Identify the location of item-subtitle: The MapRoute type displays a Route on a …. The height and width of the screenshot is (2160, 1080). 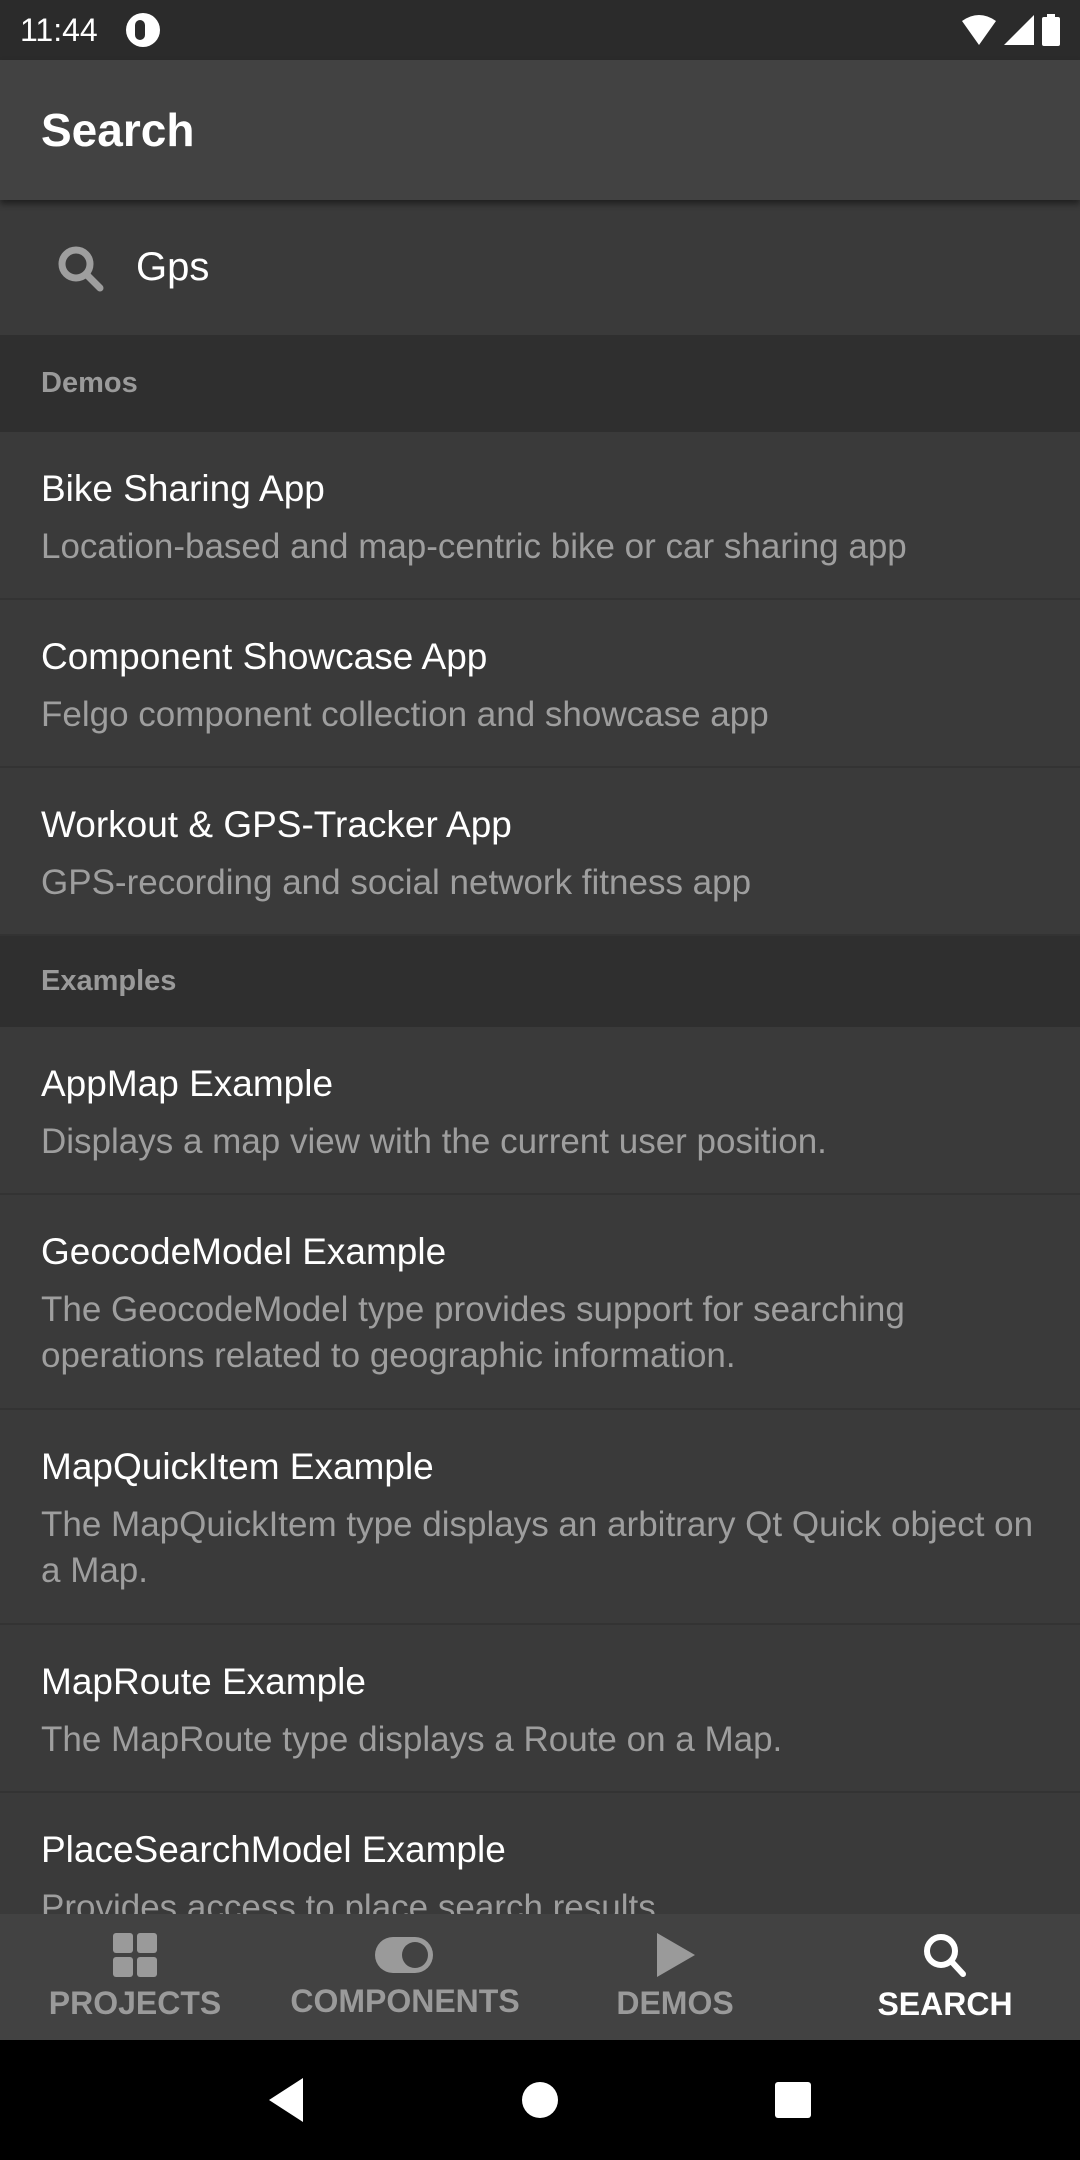
(412, 1739).